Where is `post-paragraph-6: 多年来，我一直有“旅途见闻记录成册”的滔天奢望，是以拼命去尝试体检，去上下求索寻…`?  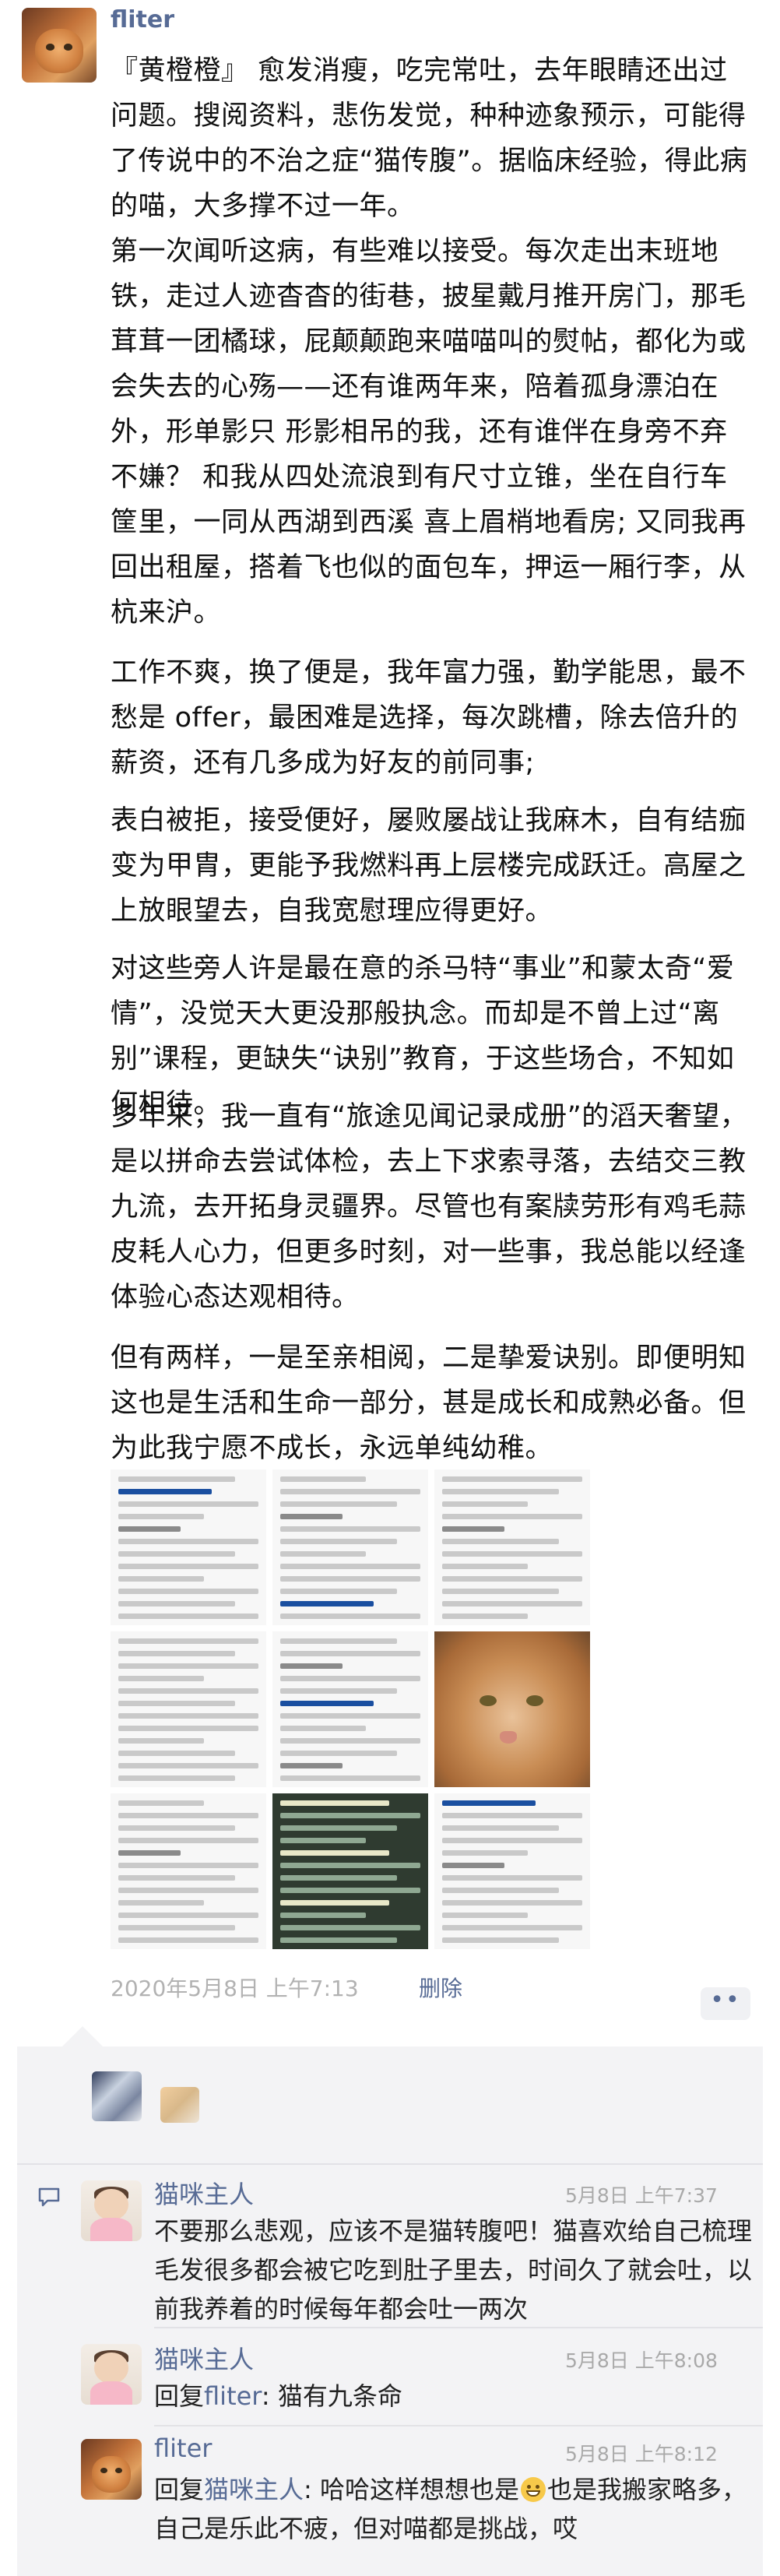 post-paragraph-6: 多年来，我一直有“旅途见闻记录成册”的滔天奢望，是以拼命去尝试体检，去上下求索寻… is located at coordinates (429, 1207).